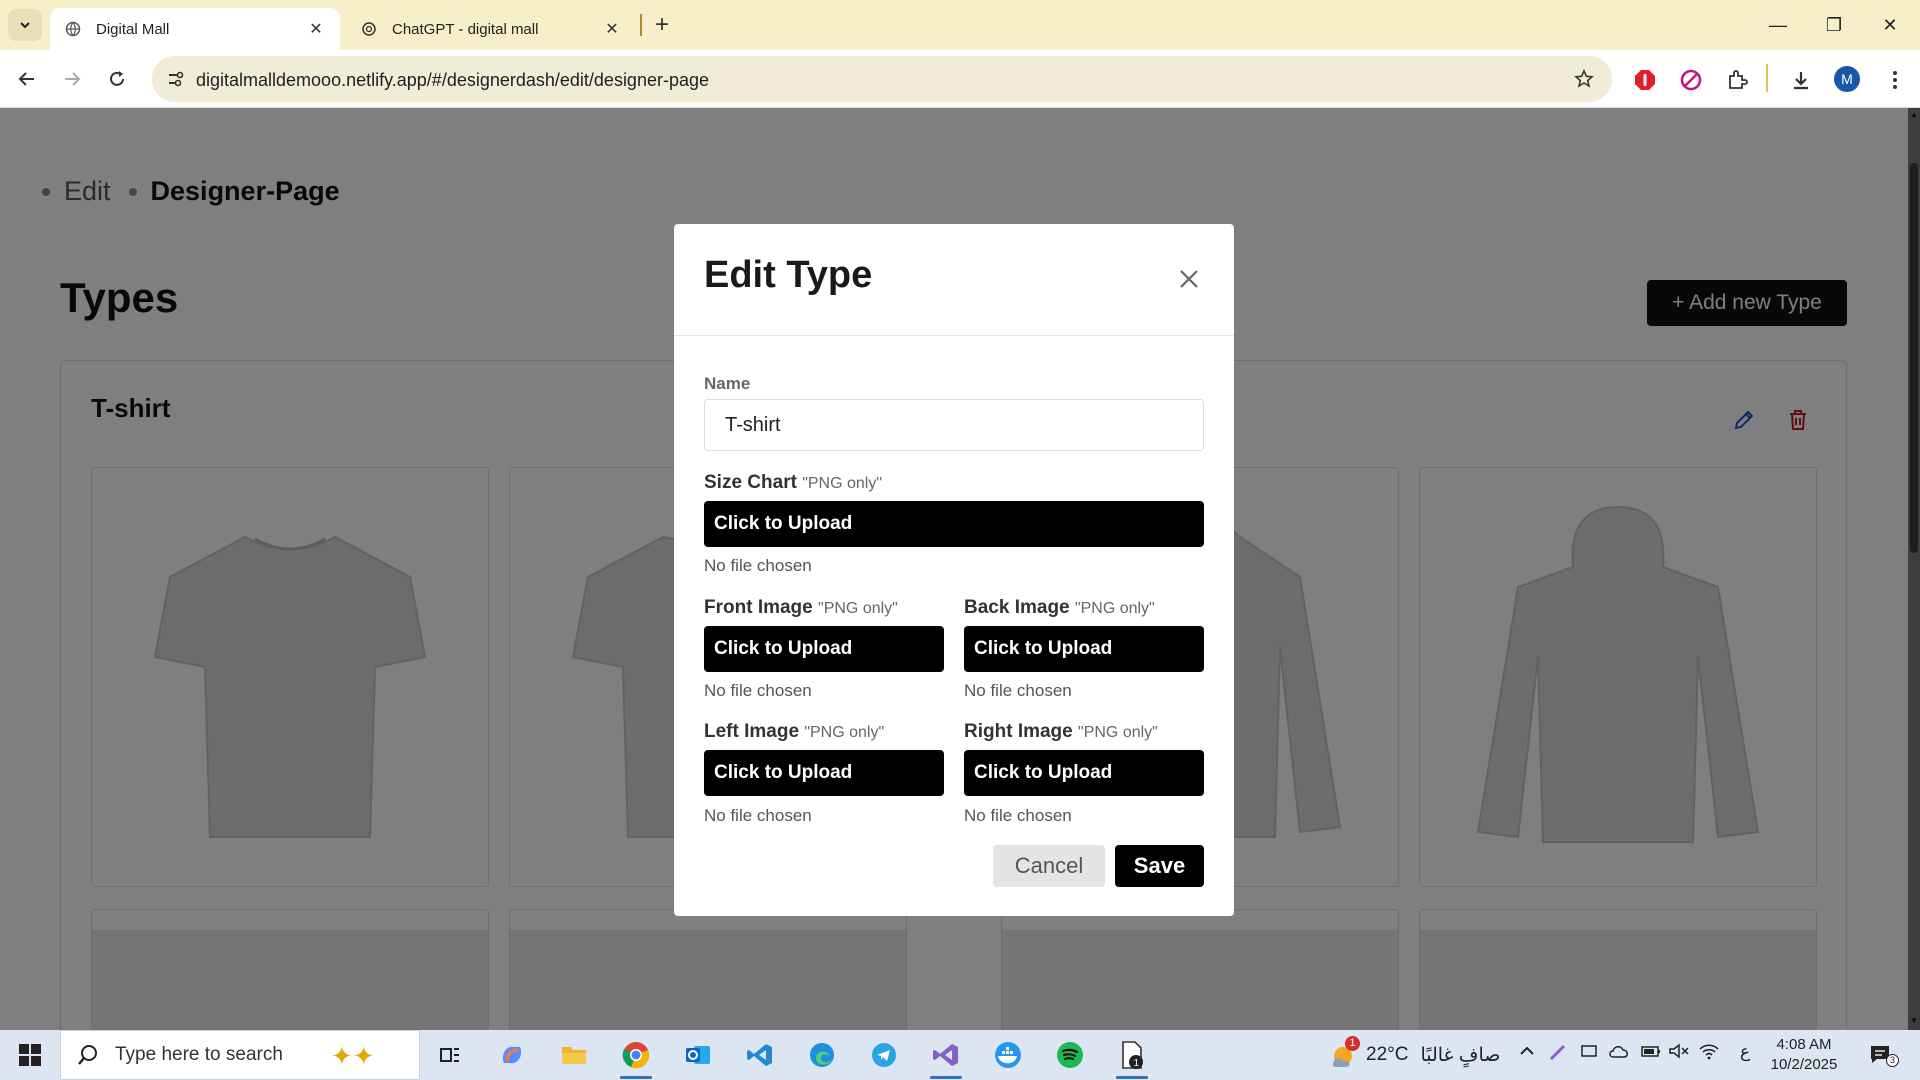 The height and width of the screenshot is (1080, 1920). I want to click on weather-sun-icon: 1, so click(1344, 1053).